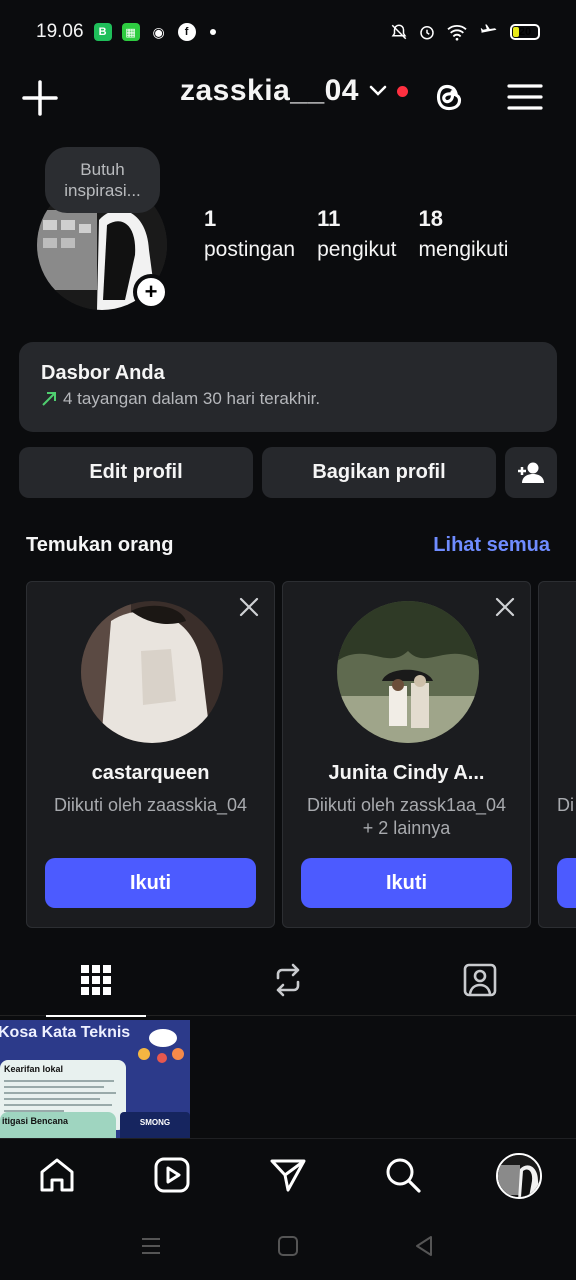 The width and height of the screenshot is (576, 1280). I want to click on post-badge: SMONG, so click(155, 1125).